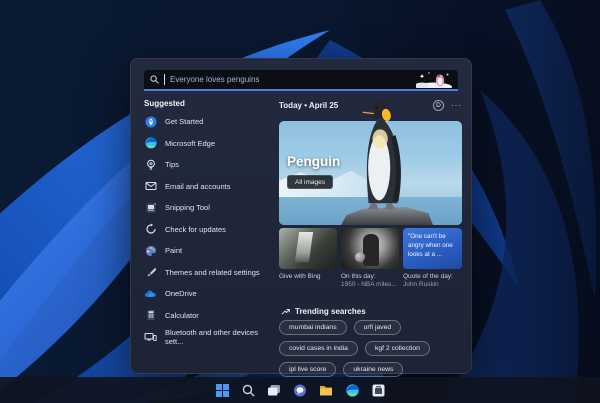  What do you see at coordinates (150, 186) in the screenshot?
I see `email-icon` at bounding box center [150, 186].